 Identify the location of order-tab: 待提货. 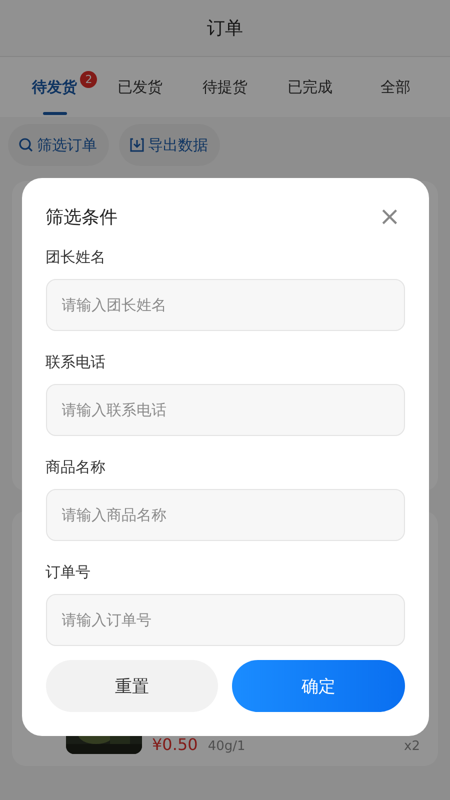
(225, 87).